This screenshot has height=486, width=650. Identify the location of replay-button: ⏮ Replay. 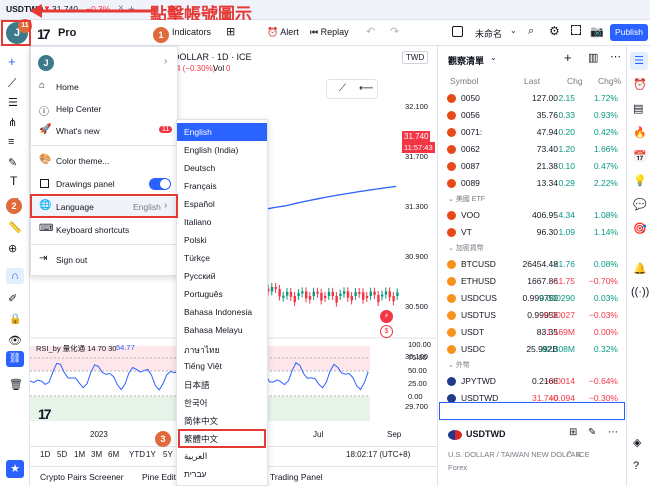
(329, 32).